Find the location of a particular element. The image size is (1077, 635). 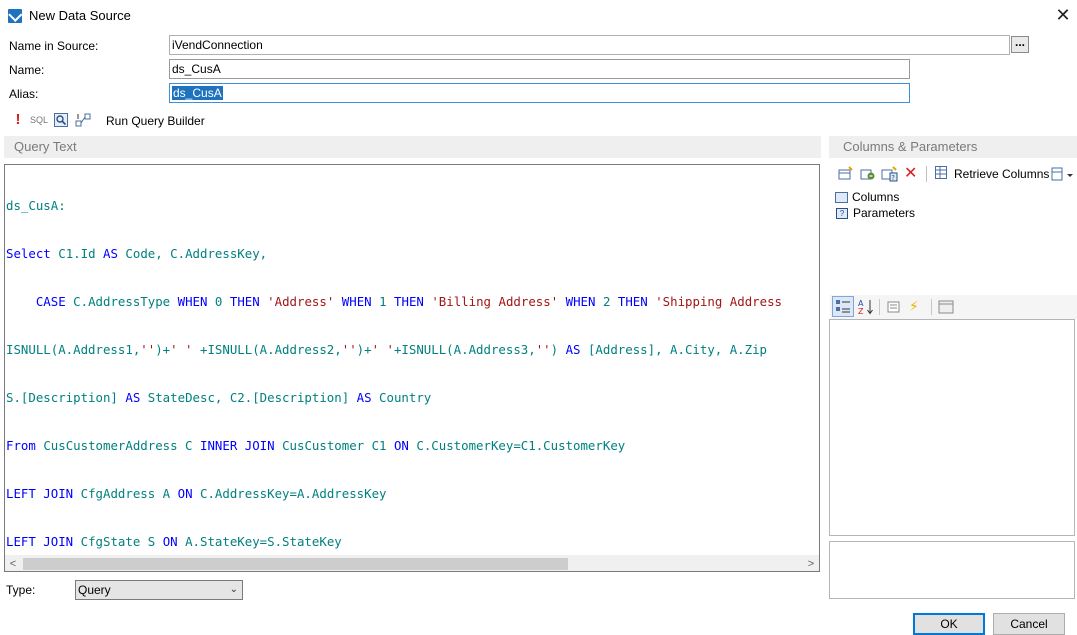

query-preview-icon is located at coordinates (61, 120).